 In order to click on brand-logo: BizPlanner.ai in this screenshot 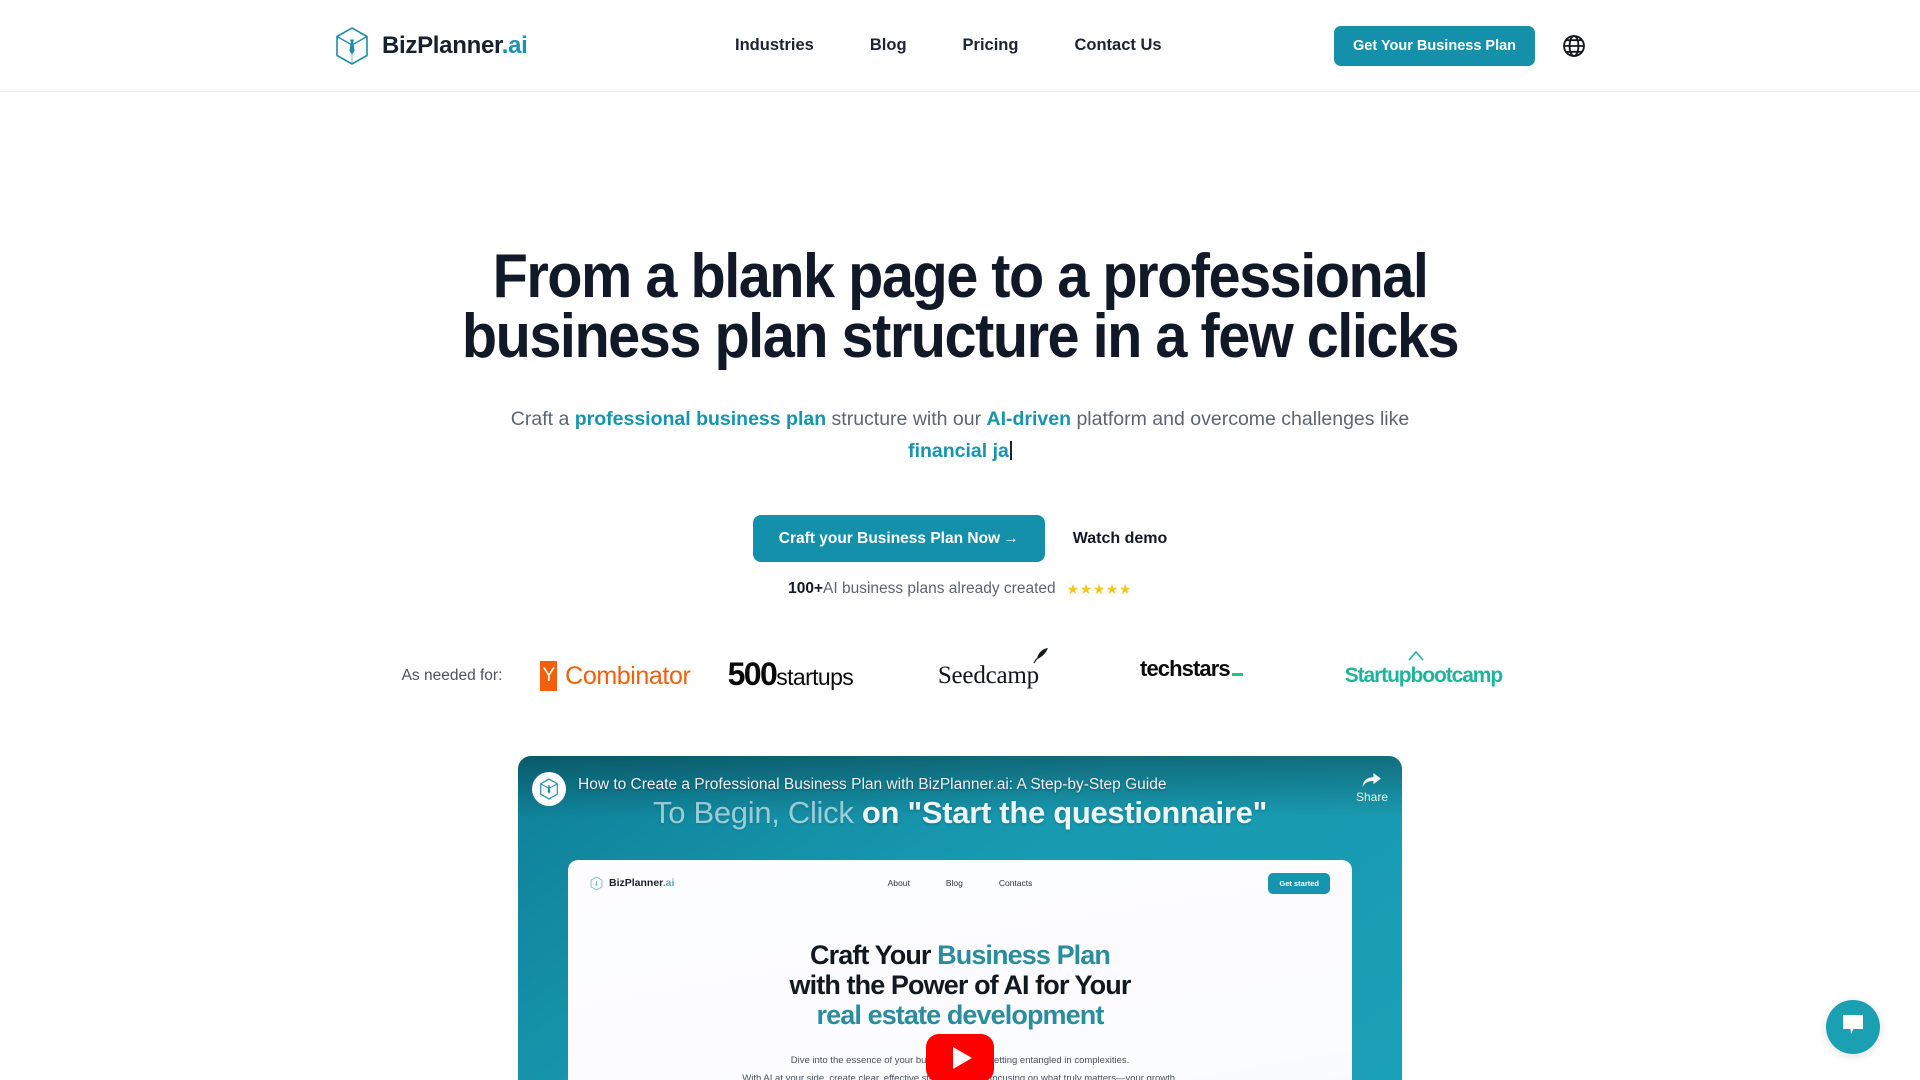, I will do `click(431, 46)`.